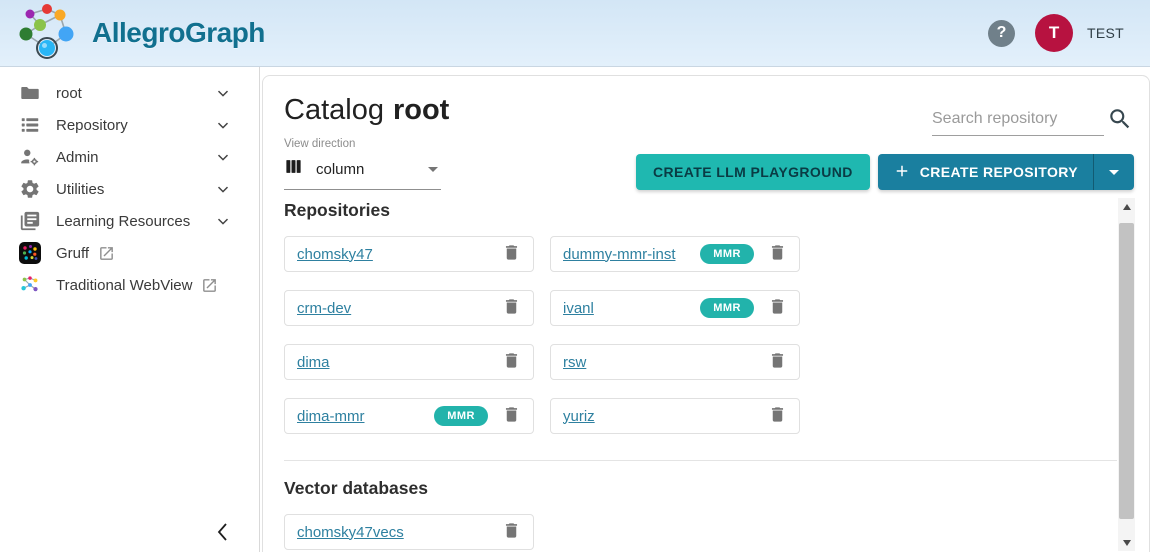 The width and height of the screenshot is (1150, 552). Describe the element at coordinates (129, 93) in the screenshot. I see `sidebar-item-root: root` at that location.